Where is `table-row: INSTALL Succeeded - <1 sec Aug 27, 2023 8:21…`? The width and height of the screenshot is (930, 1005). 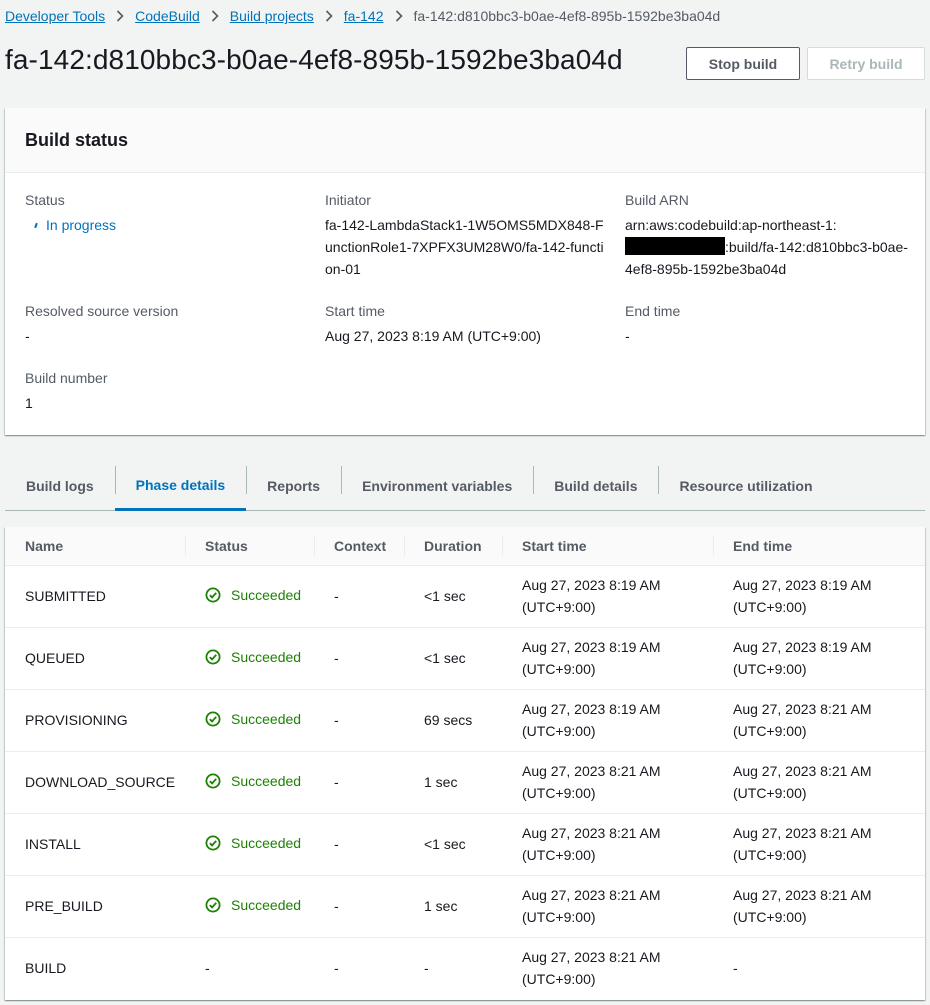
table-row: INSTALL Succeeded - <1 sec Aug 27, 2023 8:21… is located at coordinates (465, 844).